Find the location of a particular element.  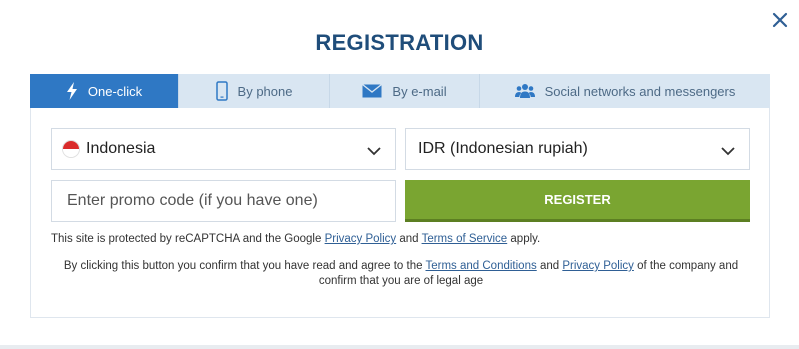

tab-by-email: By e-mail is located at coordinates (405, 91).